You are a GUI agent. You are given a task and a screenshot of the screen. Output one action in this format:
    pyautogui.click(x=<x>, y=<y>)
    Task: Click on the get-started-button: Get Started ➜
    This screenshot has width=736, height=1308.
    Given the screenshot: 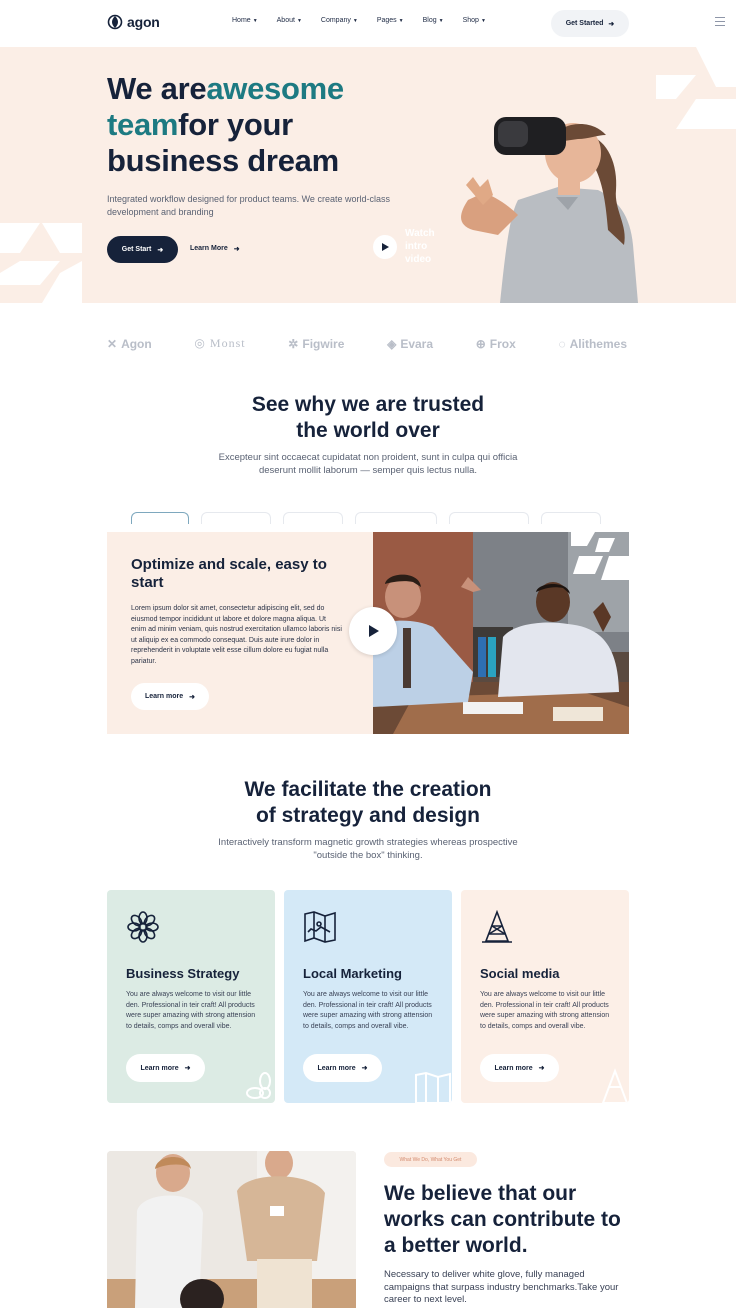 What is the action you would take?
    pyautogui.click(x=590, y=23)
    